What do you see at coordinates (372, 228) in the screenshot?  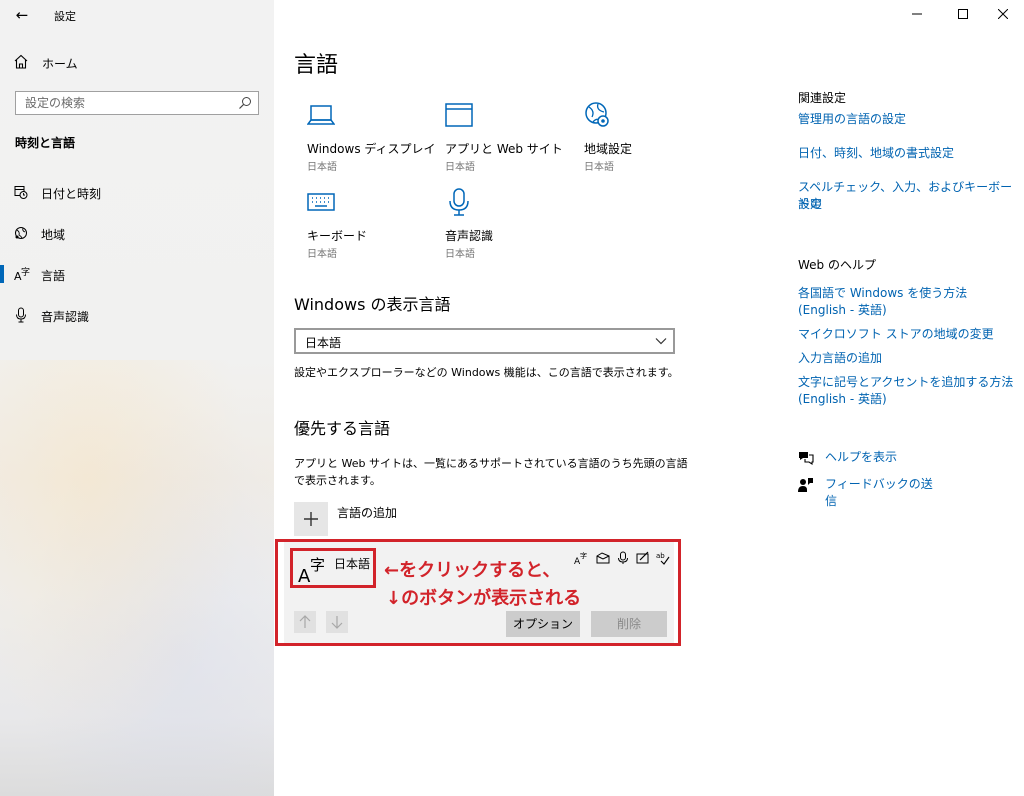 I see `tile-keyboard: キーボード 日本語` at bounding box center [372, 228].